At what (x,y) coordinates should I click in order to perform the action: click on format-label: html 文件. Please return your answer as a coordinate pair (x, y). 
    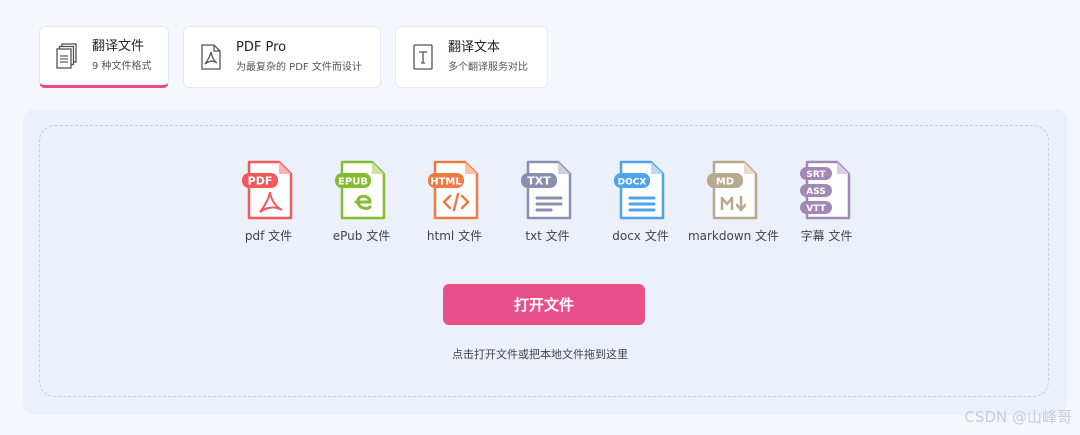
    Looking at the image, I should click on (454, 236).